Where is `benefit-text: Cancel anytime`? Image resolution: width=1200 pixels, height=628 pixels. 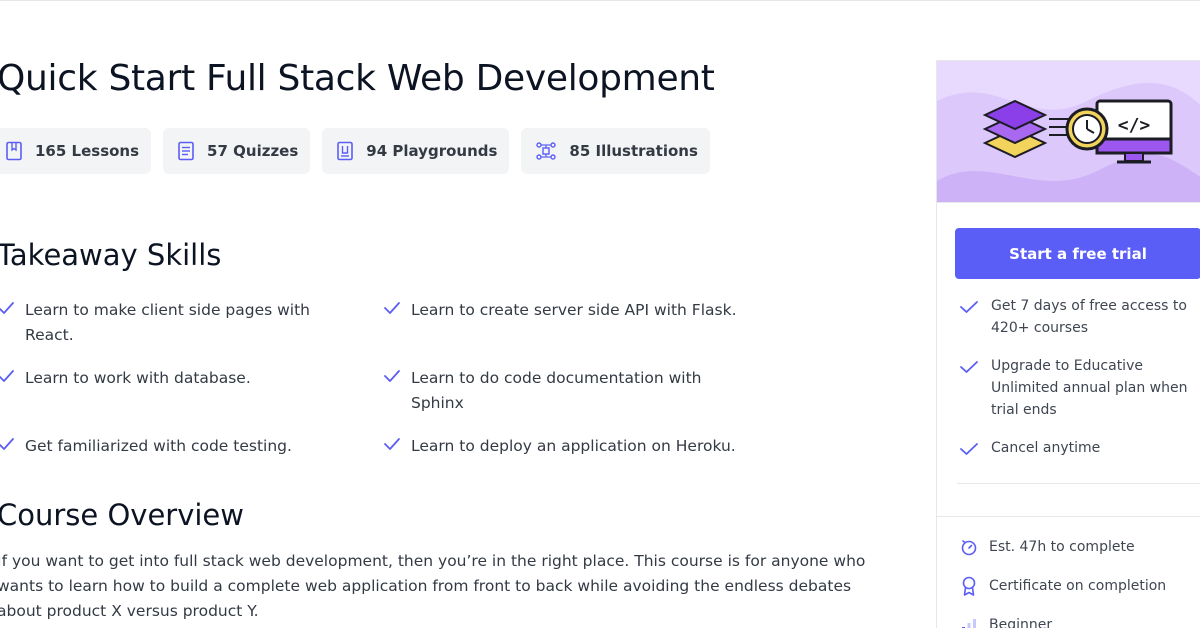 benefit-text: Cancel anytime is located at coordinates (1046, 448).